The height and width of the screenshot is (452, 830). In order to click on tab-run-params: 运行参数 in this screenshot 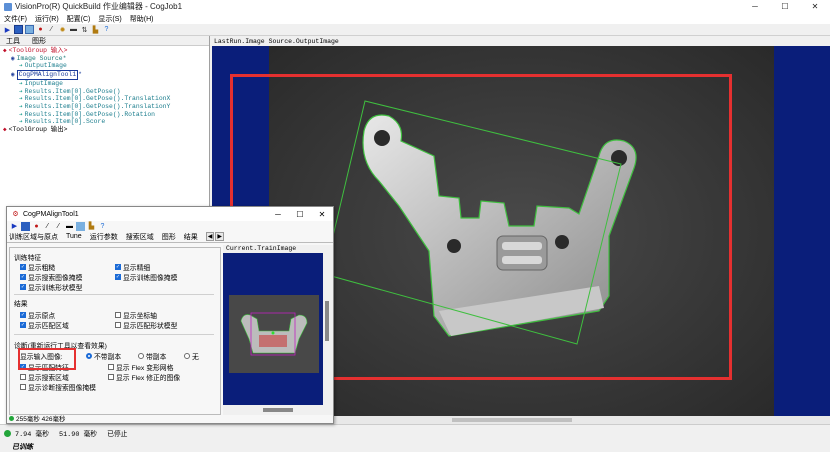, I will do `click(104, 237)`.